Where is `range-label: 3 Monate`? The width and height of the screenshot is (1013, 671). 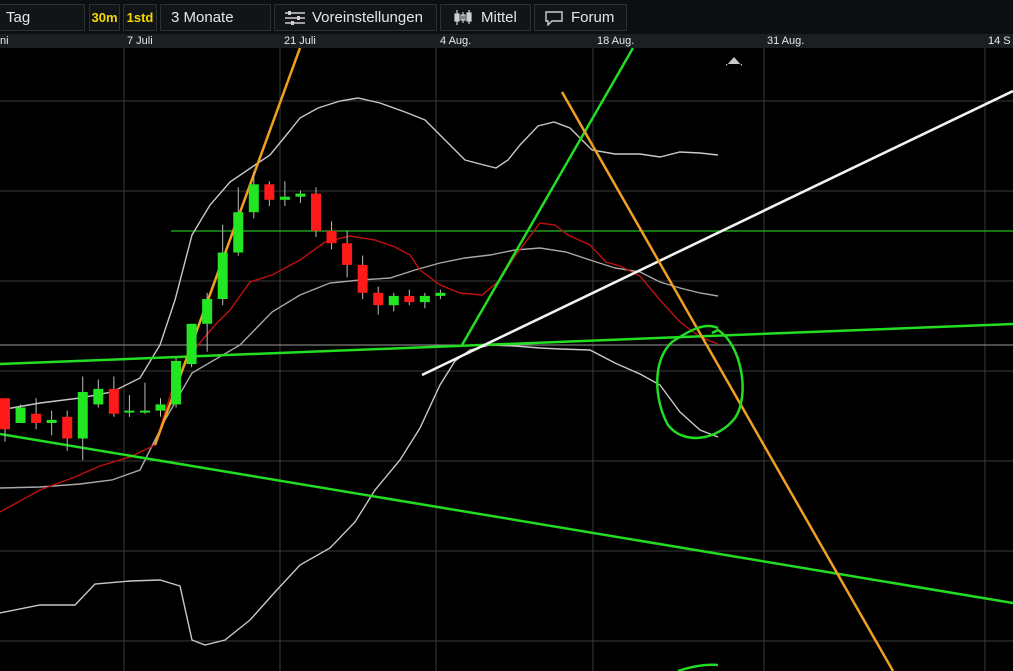
range-label: 3 Monate is located at coordinates (202, 17).